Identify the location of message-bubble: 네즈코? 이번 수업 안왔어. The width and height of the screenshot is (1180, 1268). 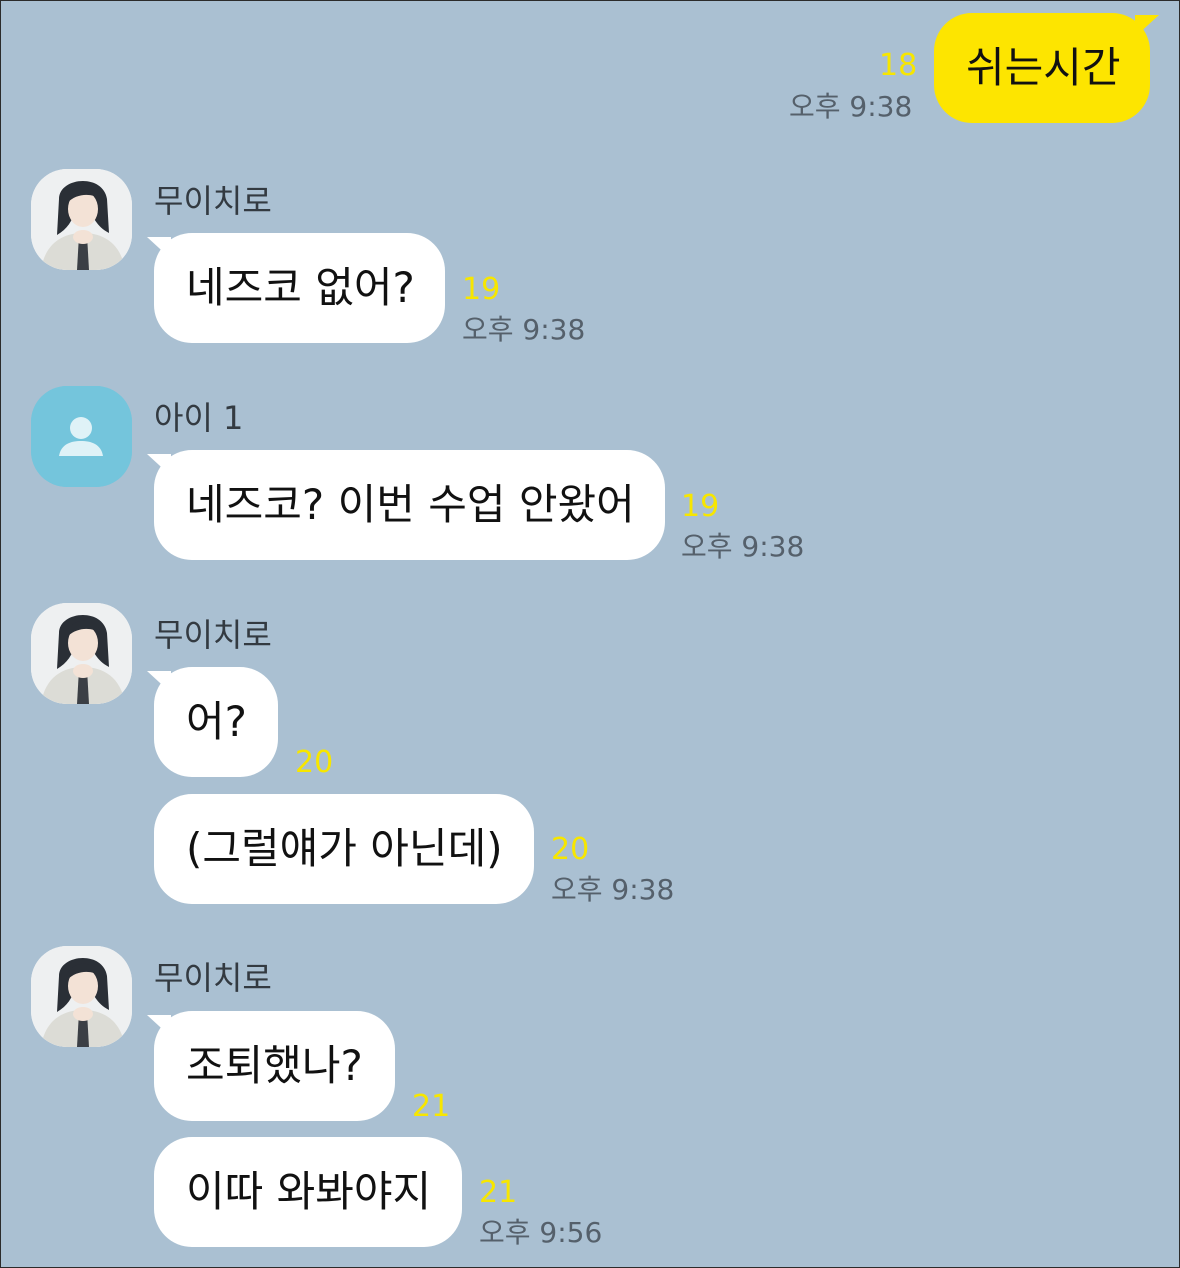
(409, 505).